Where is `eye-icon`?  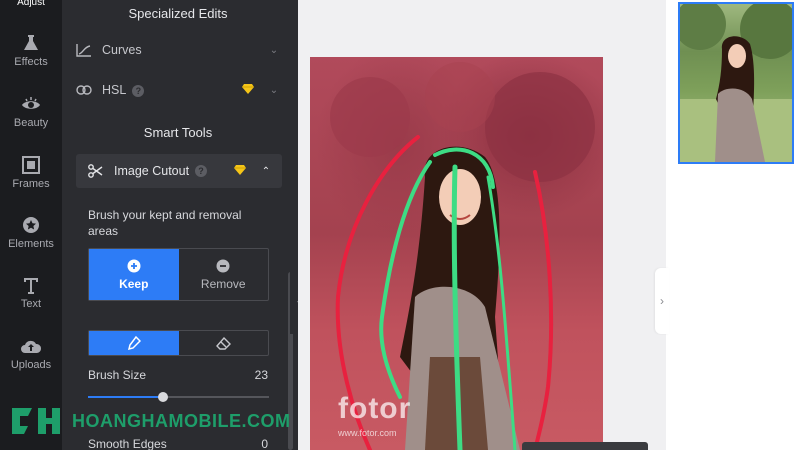
eye-icon is located at coordinates (31, 103).